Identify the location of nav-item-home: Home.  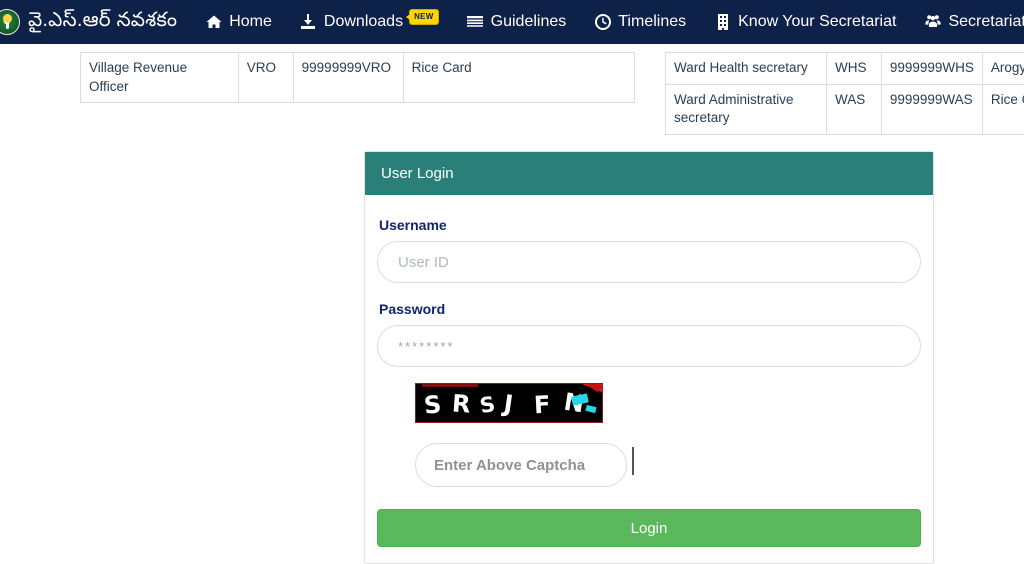
(238, 22).